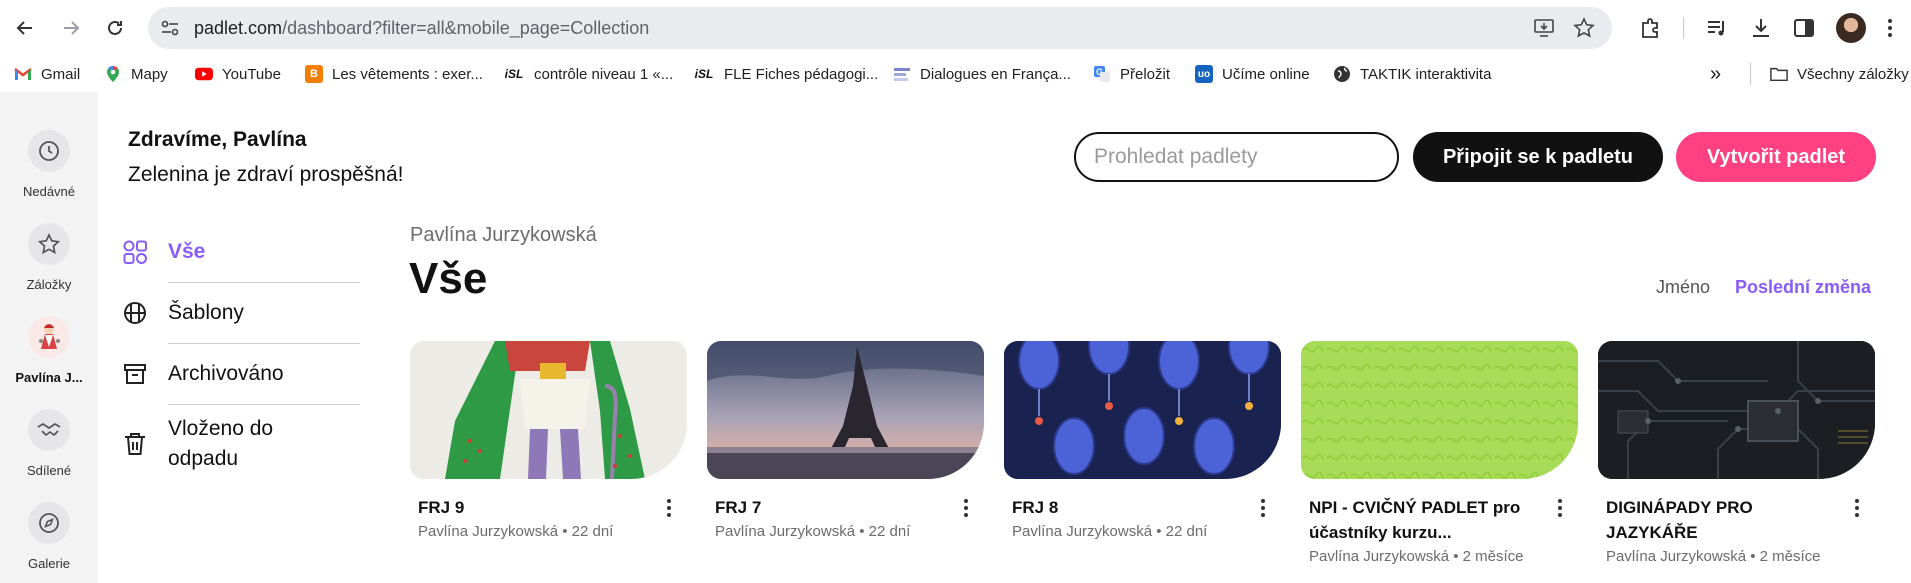 This screenshot has width=1911, height=583. I want to click on filter-label: Vloženo do odpadu, so click(221, 443).